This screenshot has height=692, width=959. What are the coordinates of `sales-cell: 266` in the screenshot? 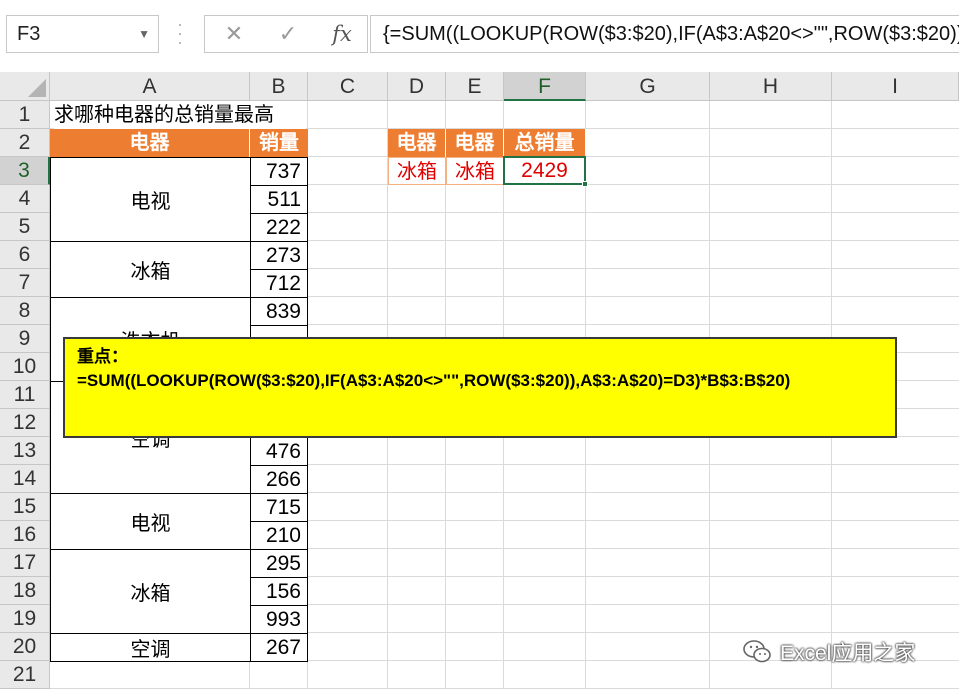 It's located at (279, 479).